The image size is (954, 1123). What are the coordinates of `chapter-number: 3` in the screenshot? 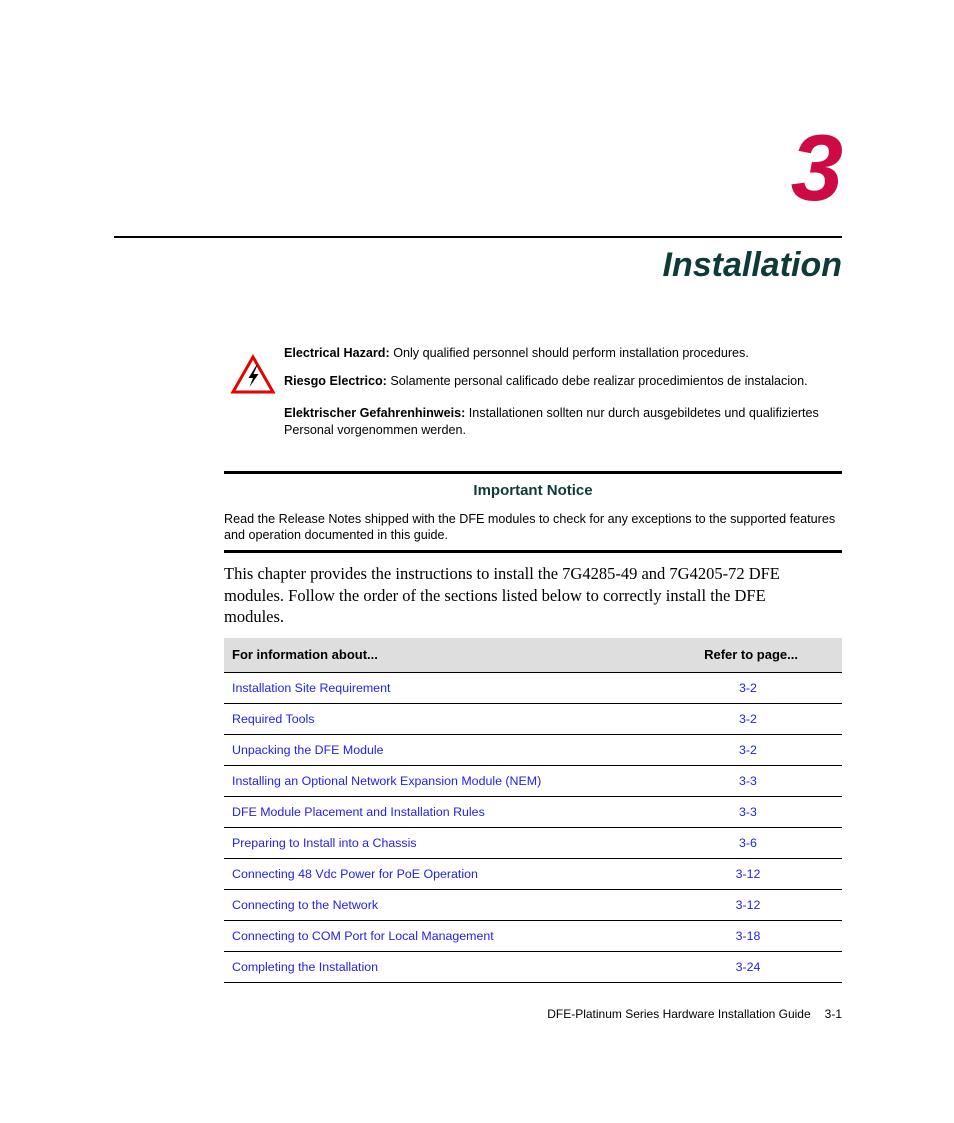 It's located at (816, 167).